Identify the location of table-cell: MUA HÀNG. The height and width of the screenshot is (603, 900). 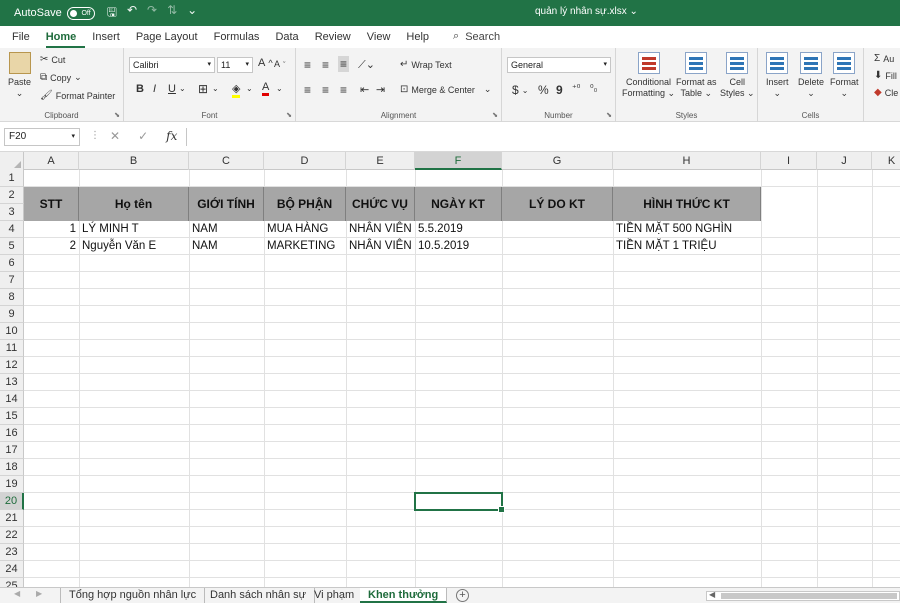
(305, 229).